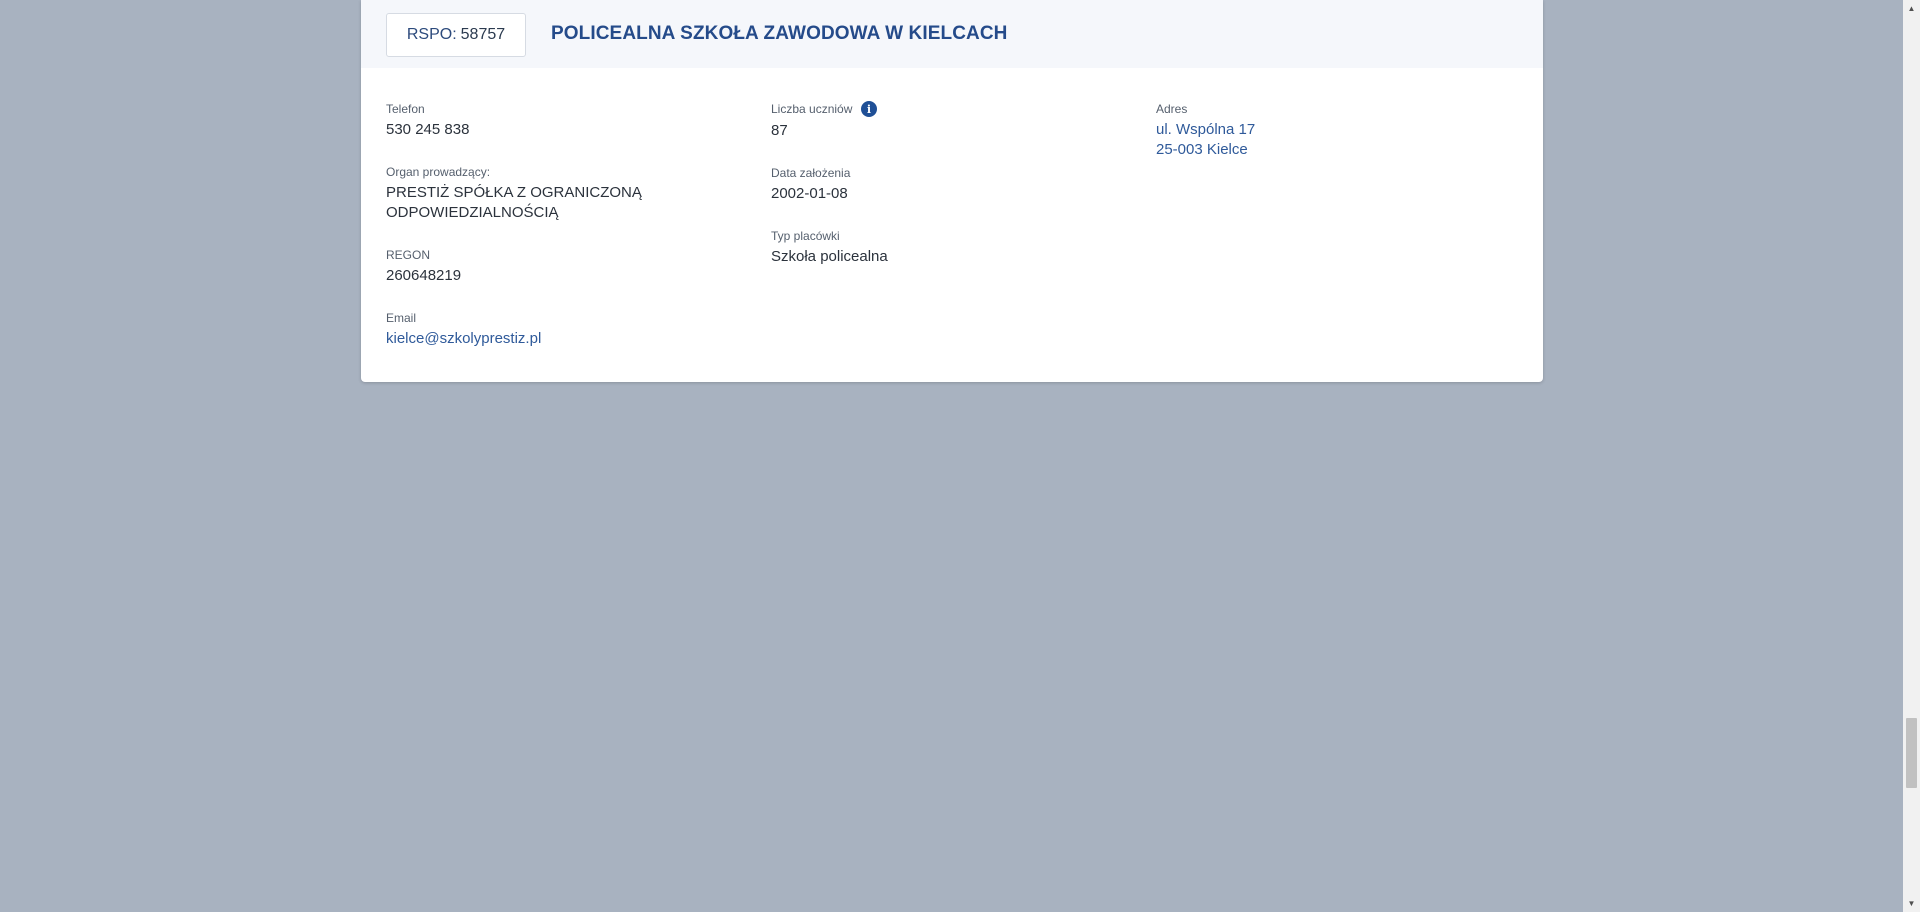 The width and height of the screenshot is (1920, 912). Describe the element at coordinates (1911, 903) in the screenshot. I see `scroll-down-arrow-icon: ▼` at that location.